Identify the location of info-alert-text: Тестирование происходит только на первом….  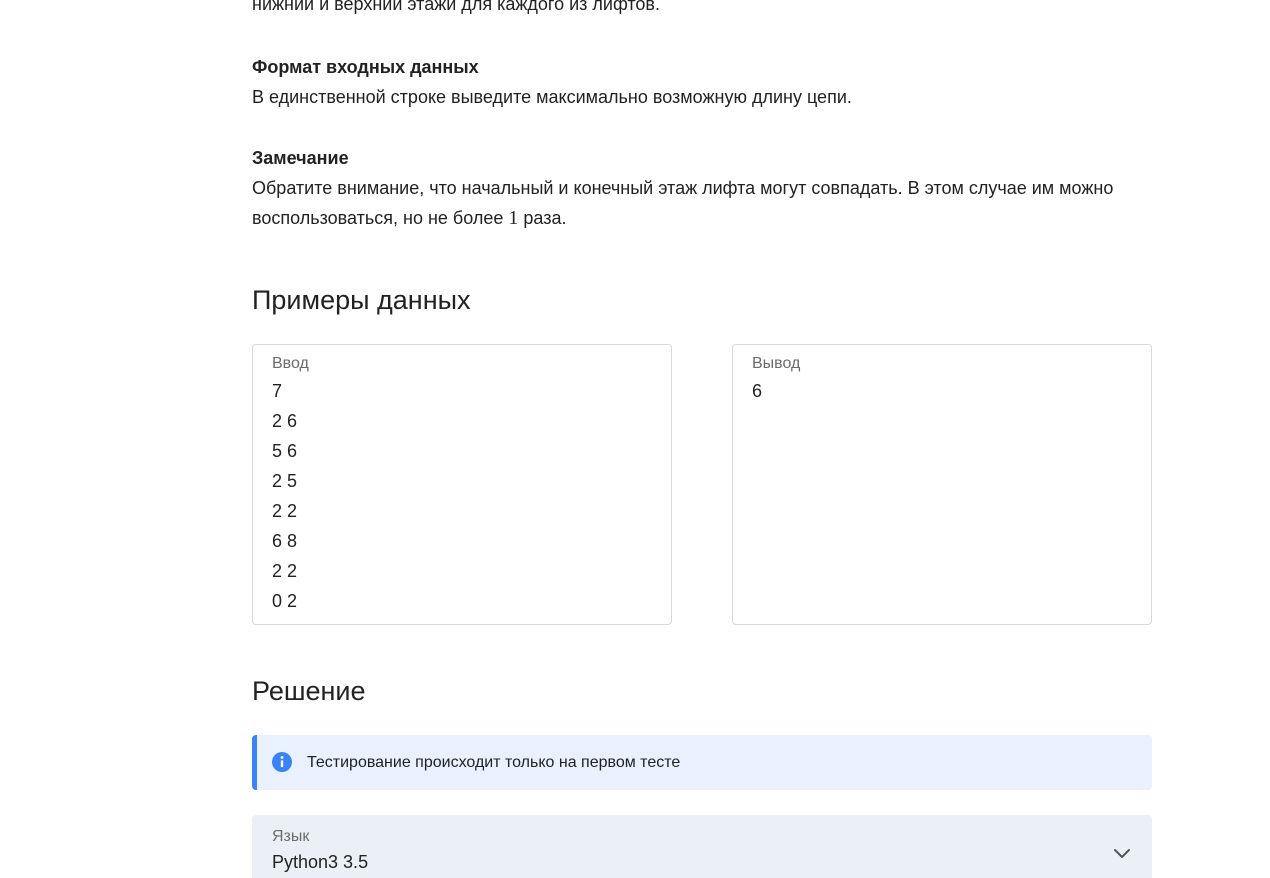
(494, 762).